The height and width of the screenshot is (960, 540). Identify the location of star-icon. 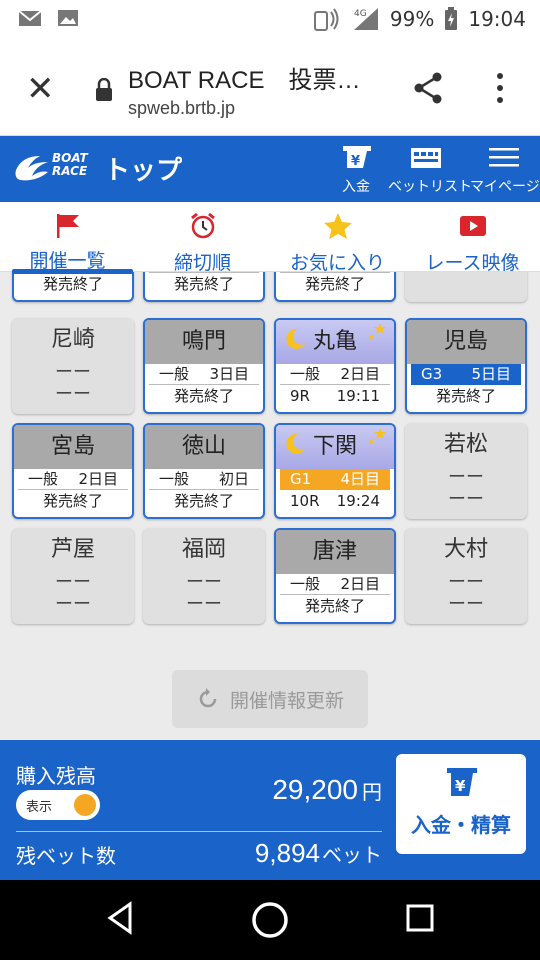
(337, 226).